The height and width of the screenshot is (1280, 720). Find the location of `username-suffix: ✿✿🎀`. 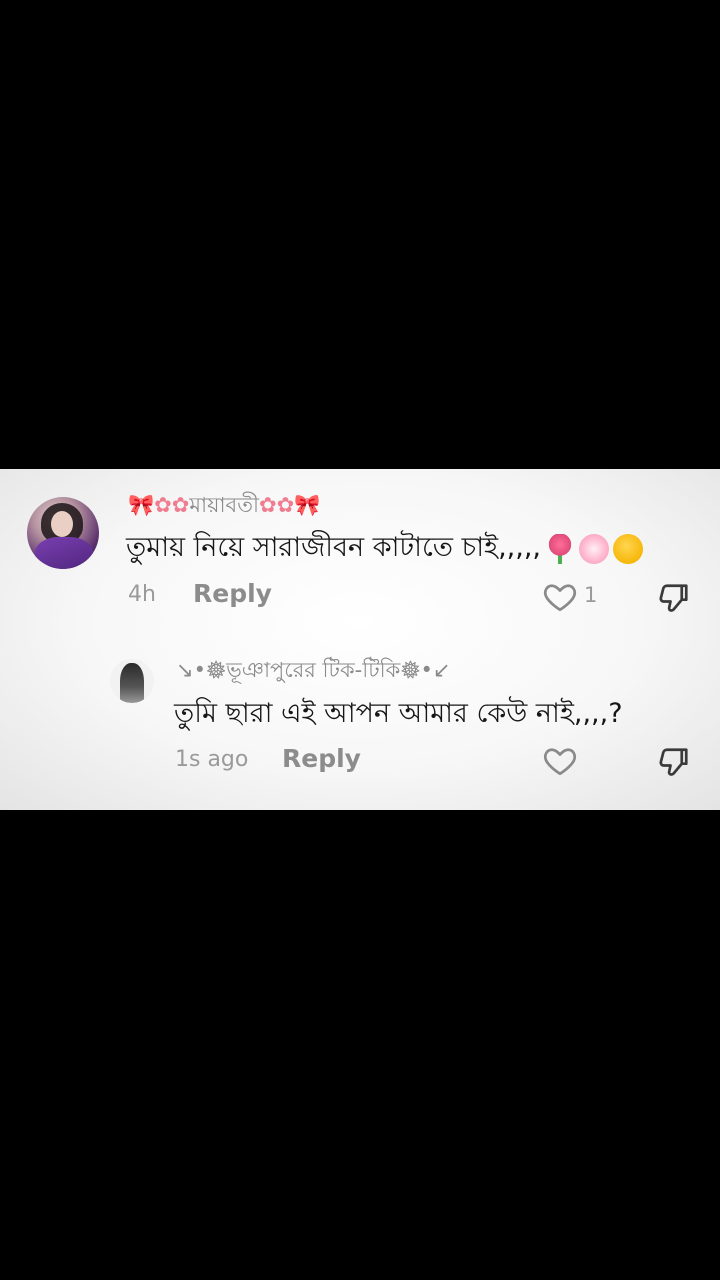

username-suffix: ✿✿🎀 is located at coordinates (290, 505).